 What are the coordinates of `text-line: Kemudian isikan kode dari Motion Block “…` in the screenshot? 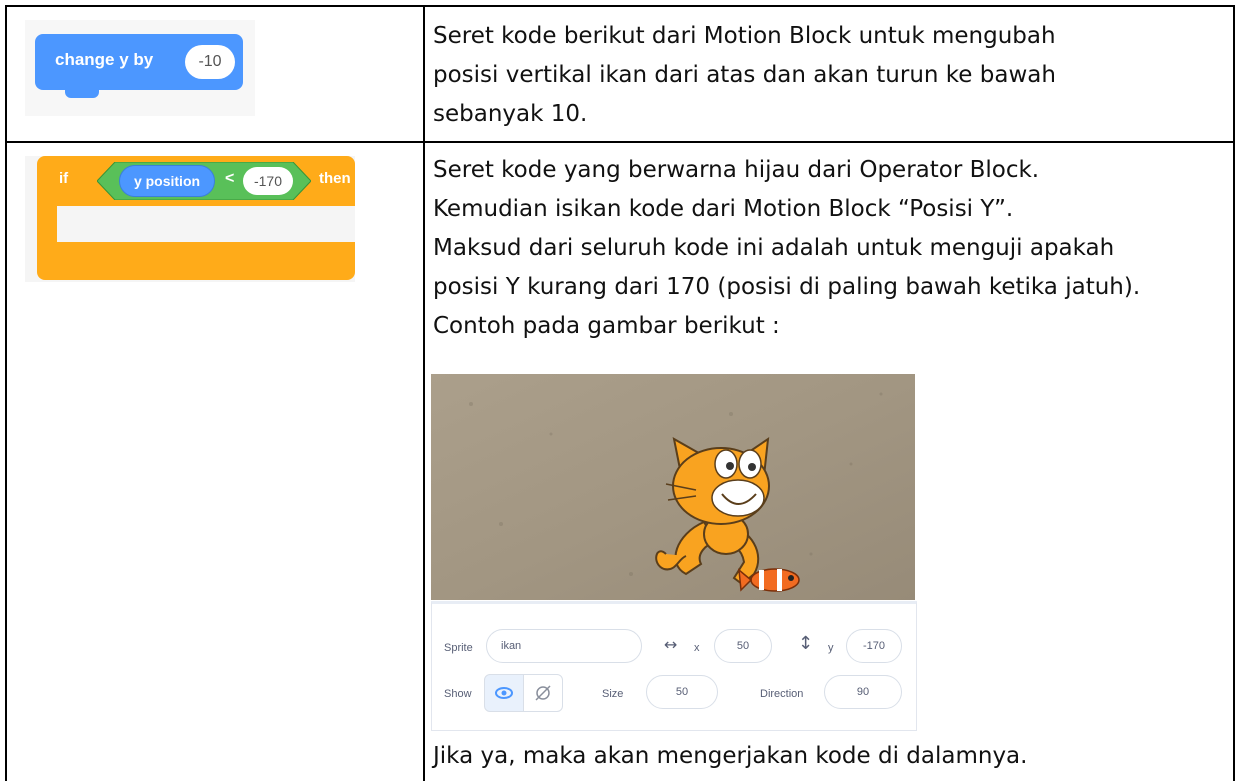 It's located at (723, 209).